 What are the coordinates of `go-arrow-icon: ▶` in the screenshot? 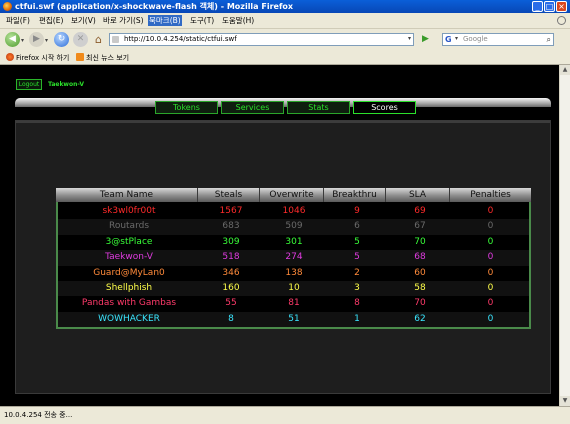 It's located at (425, 39).